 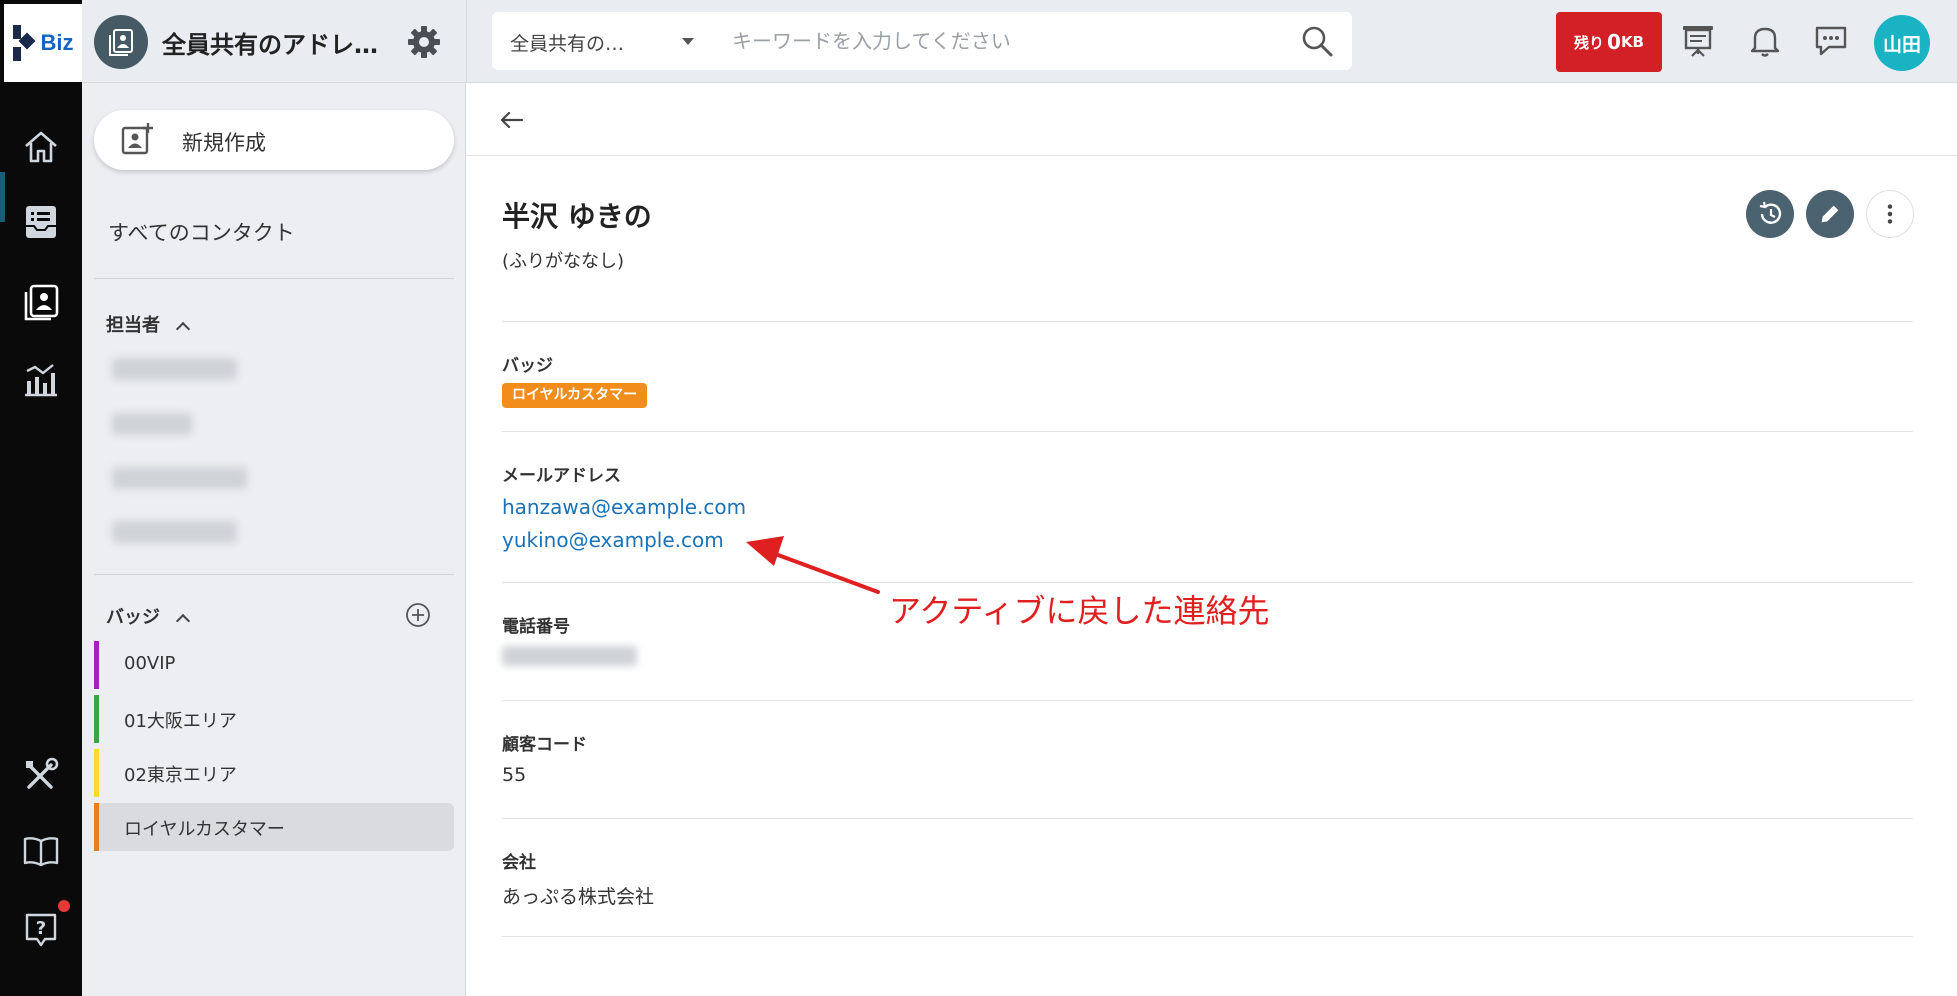 I want to click on customer-code-value: 55, so click(x=514, y=775).